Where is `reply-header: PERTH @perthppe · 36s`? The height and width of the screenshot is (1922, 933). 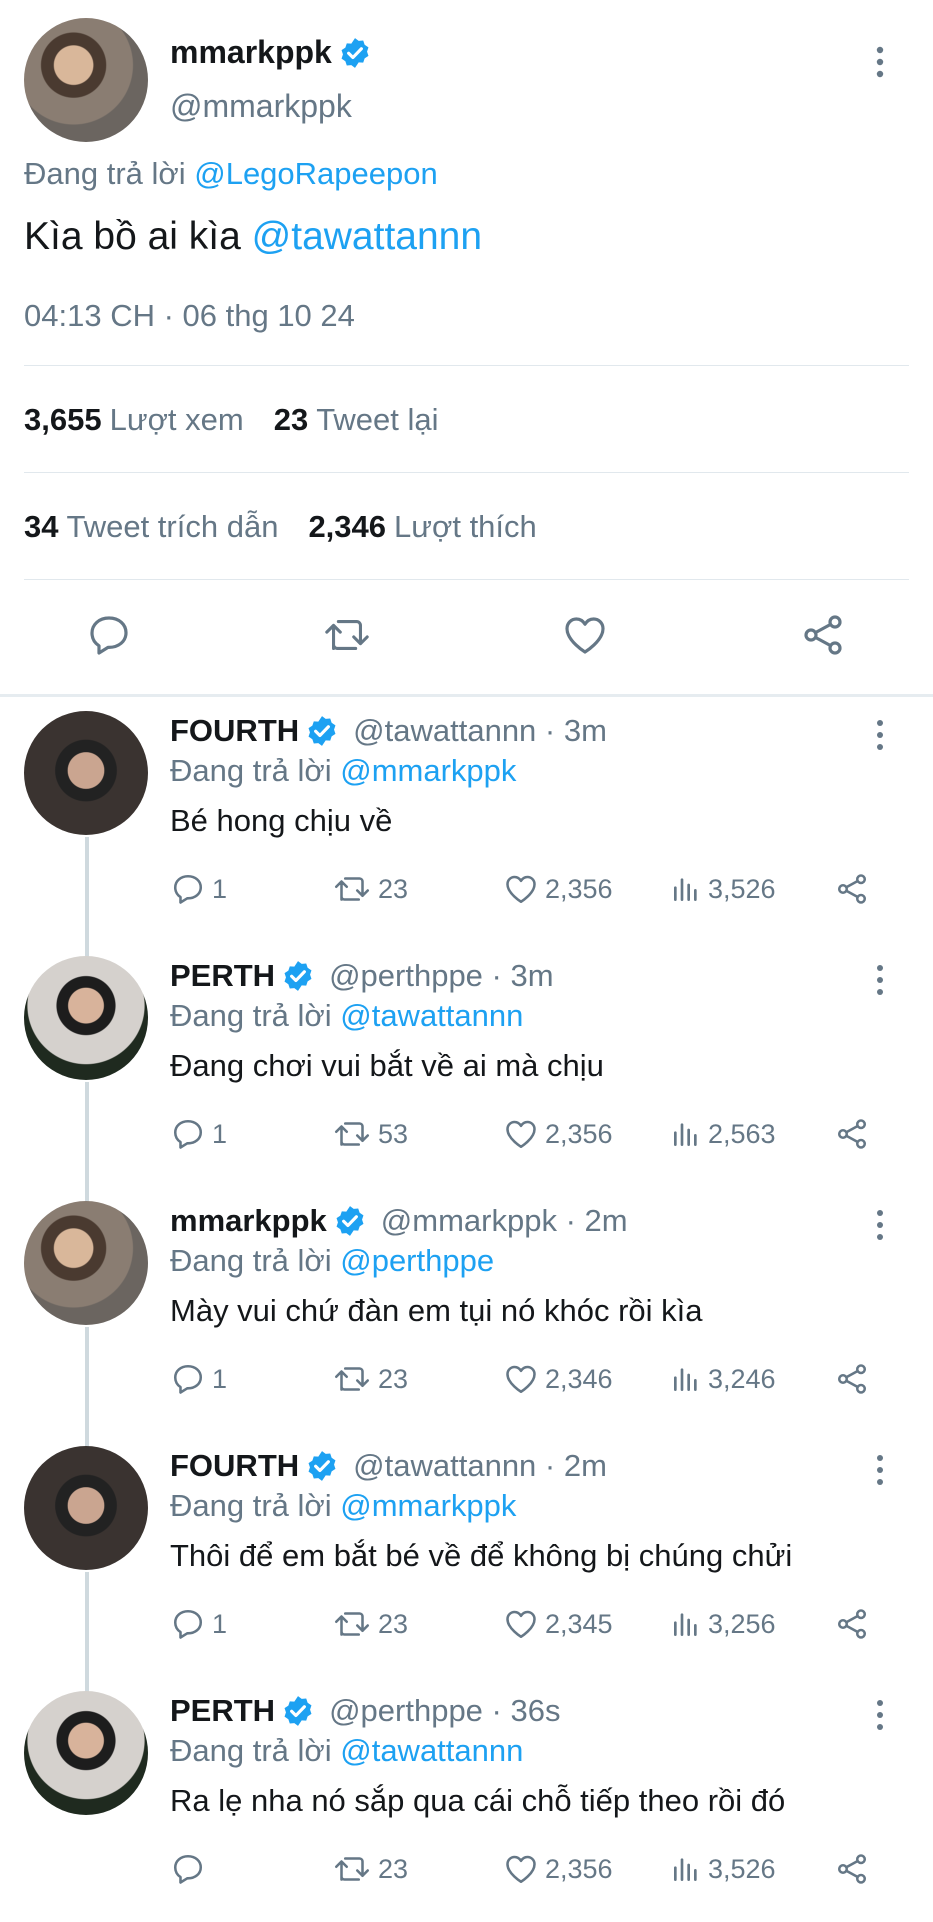 reply-header: PERTH @perthppe · 36s is located at coordinates (365, 1711).